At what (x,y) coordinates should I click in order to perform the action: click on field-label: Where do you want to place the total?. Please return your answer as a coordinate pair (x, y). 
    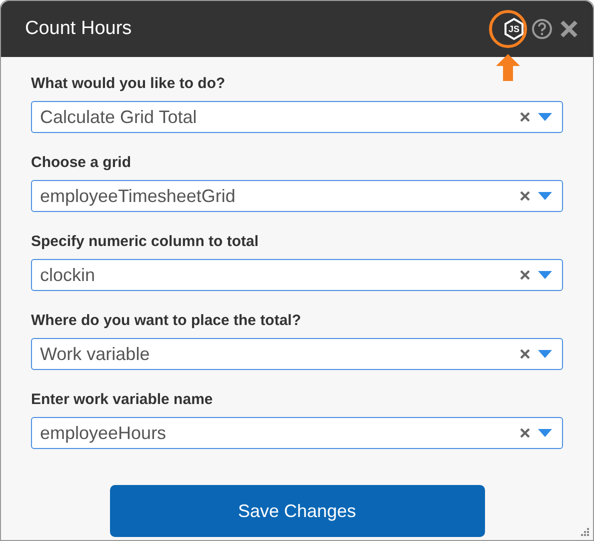
    Looking at the image, I should click on (166, 321).